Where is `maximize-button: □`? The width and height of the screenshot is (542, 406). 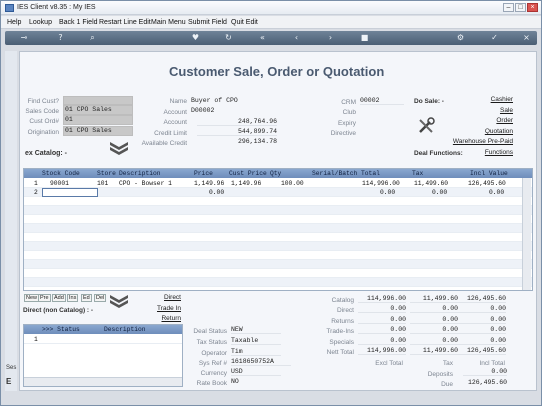 maximize-button: □ is located at coordinates (520, 7).